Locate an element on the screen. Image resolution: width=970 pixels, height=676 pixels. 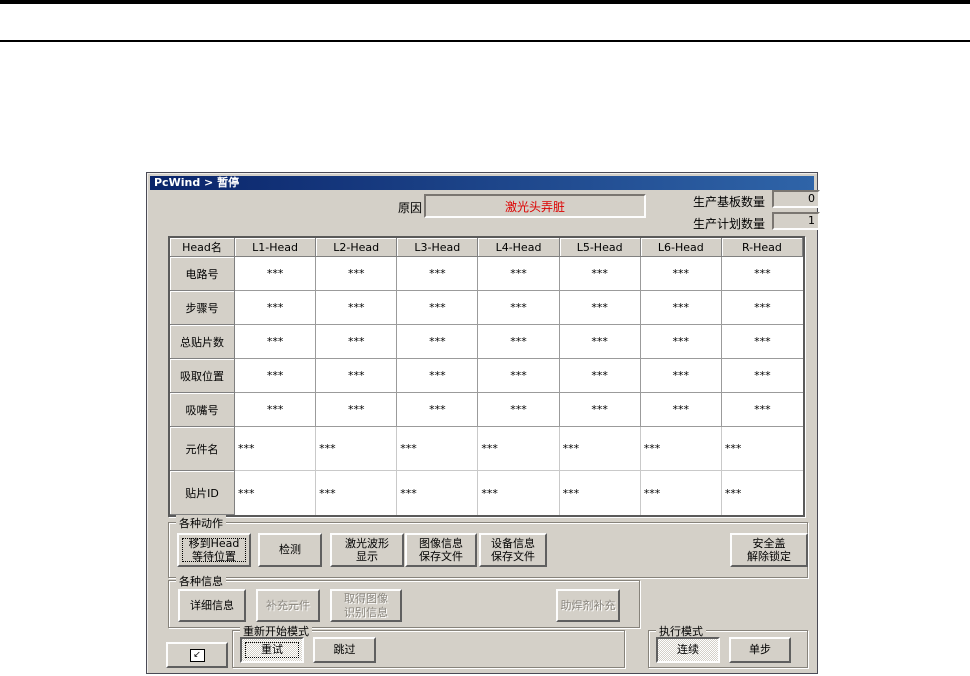
button-label: 取得图像 识别信息 is located at coordinates (366, 605).